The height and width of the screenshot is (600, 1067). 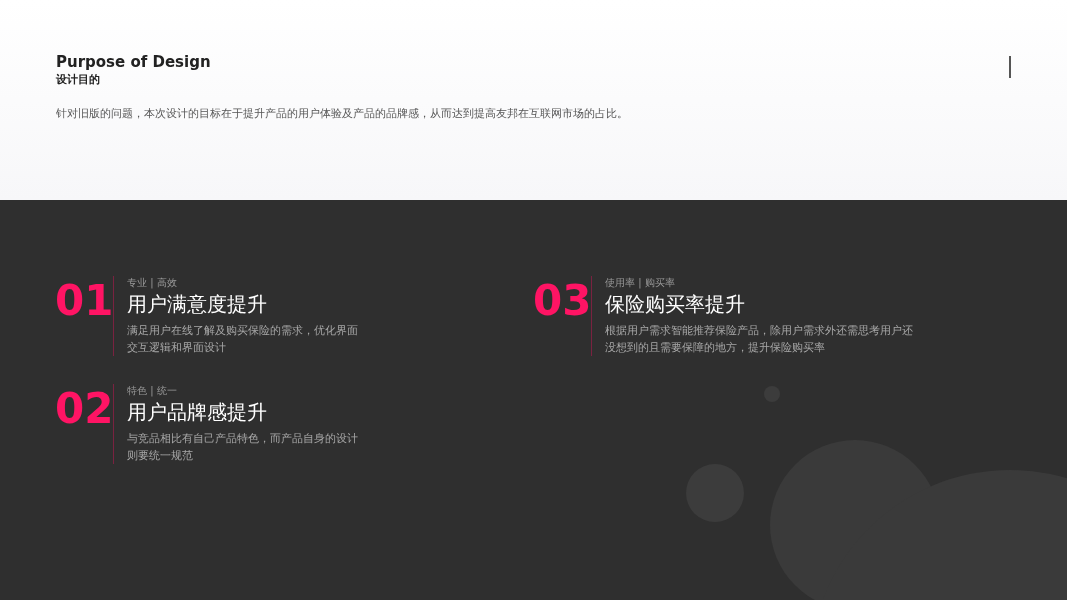 What do you see at coordinates (342, 114) in the screenshot?
I see `section-description: 针对旧版的问题，本次设计的目标在于提升产品的用户体验及产品的品牌感，从而达到提高友邦在互联网市场的占比。` at bounding box center [342, 114].